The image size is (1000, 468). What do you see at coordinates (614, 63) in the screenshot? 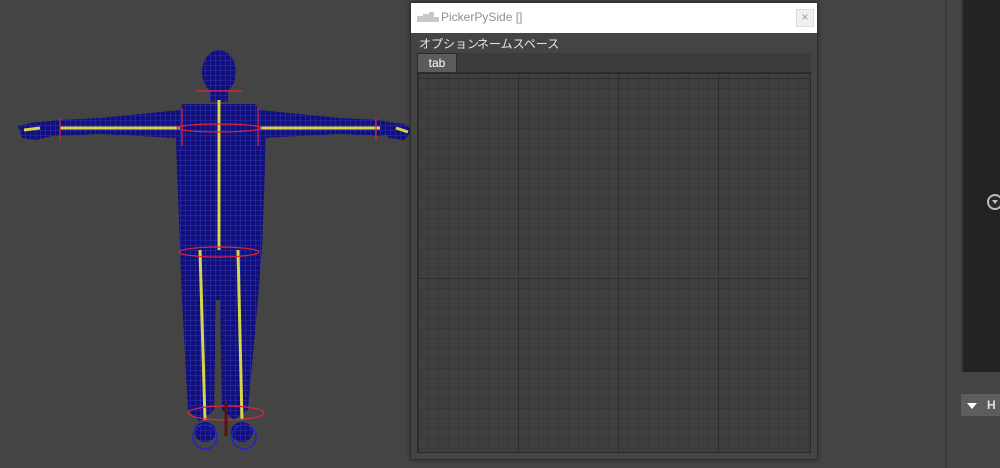
I see `tab-bar: tab` at bounding box center [614, 63].